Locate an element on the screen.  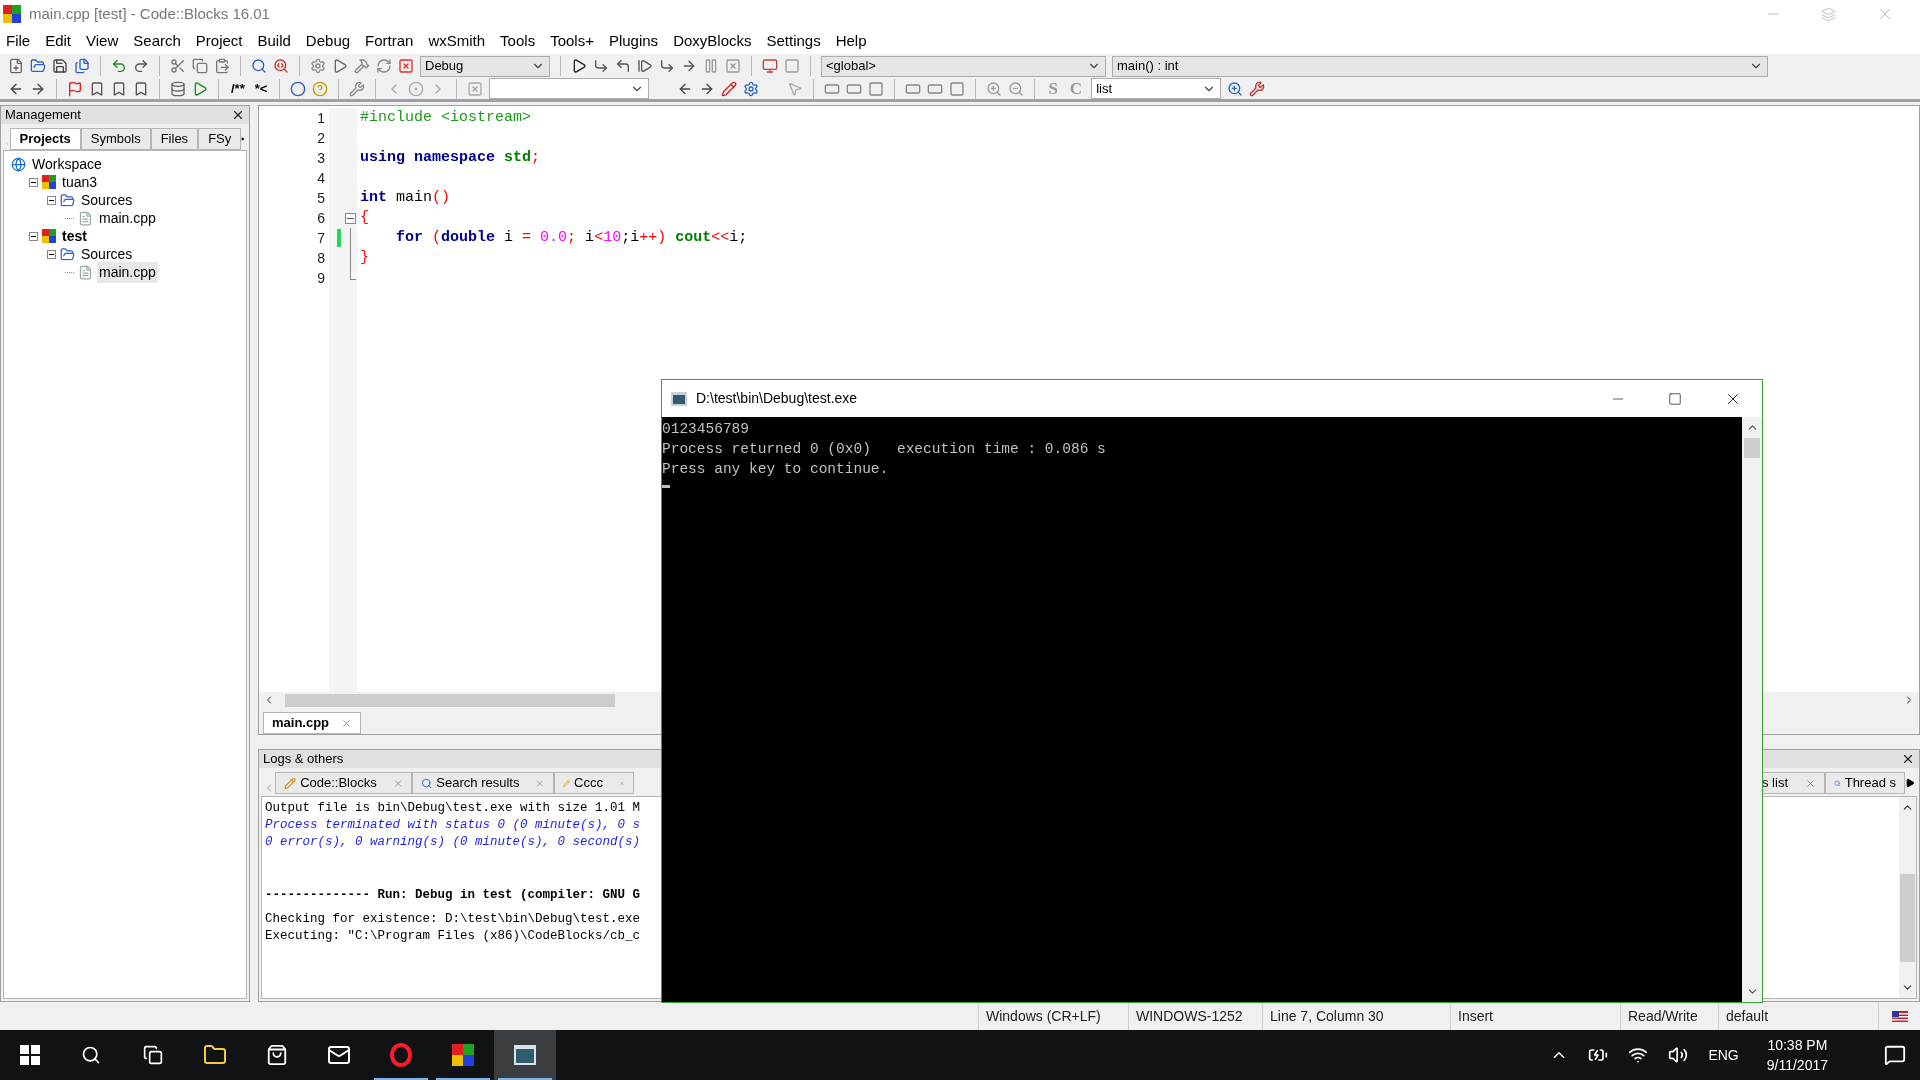
file-tab: main.cpp is located at coordinates (312, 723).